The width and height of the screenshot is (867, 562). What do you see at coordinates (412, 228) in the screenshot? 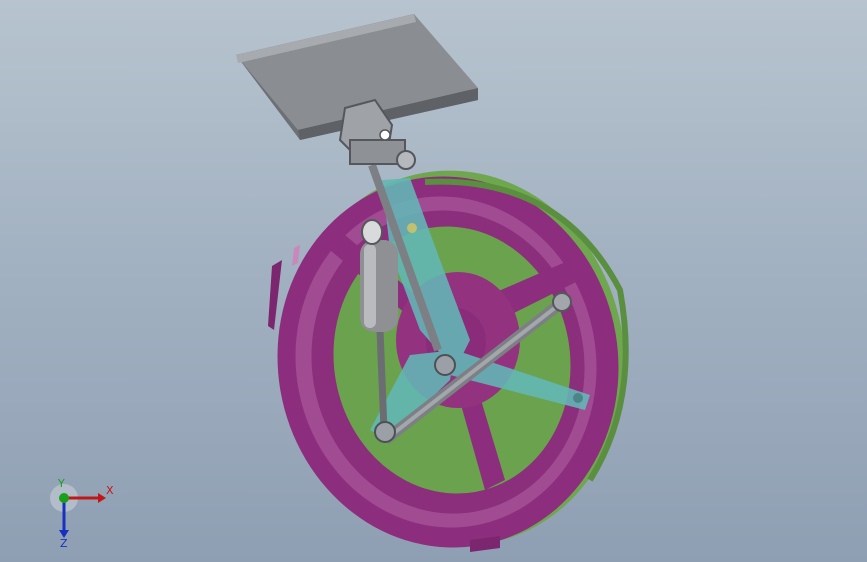
I see `pivot-pin` at bounding box center [412, 228].